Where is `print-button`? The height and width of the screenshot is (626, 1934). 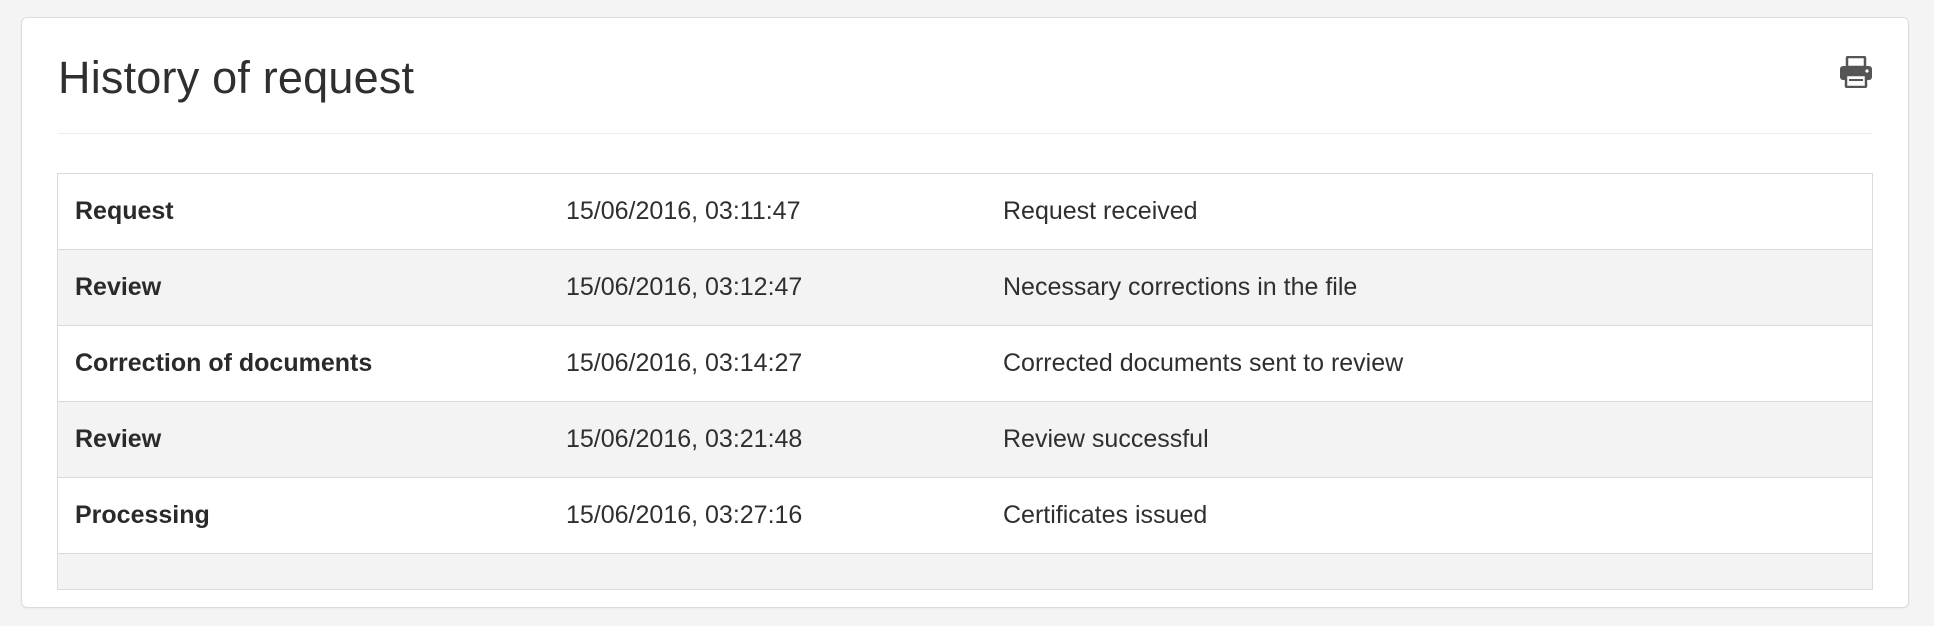 print-button is located at coordinates (1856, 74).